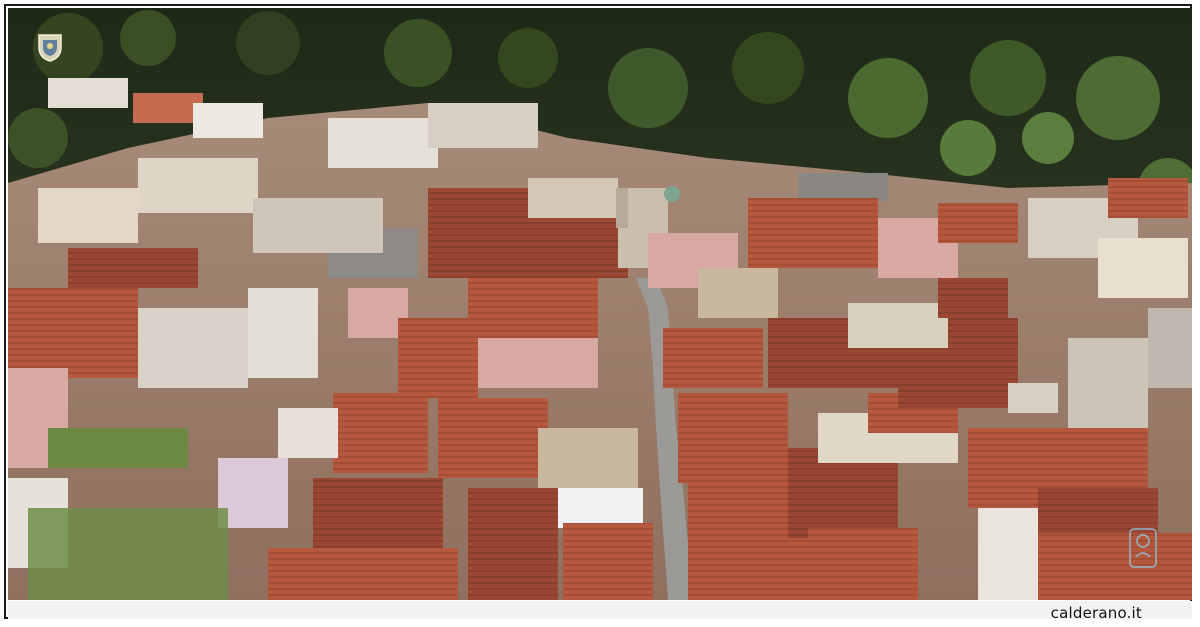 The image size is (1200, 627). Describe the element at coordinates (600, 610) in the screenshot. I see `caption-bar` at that location.